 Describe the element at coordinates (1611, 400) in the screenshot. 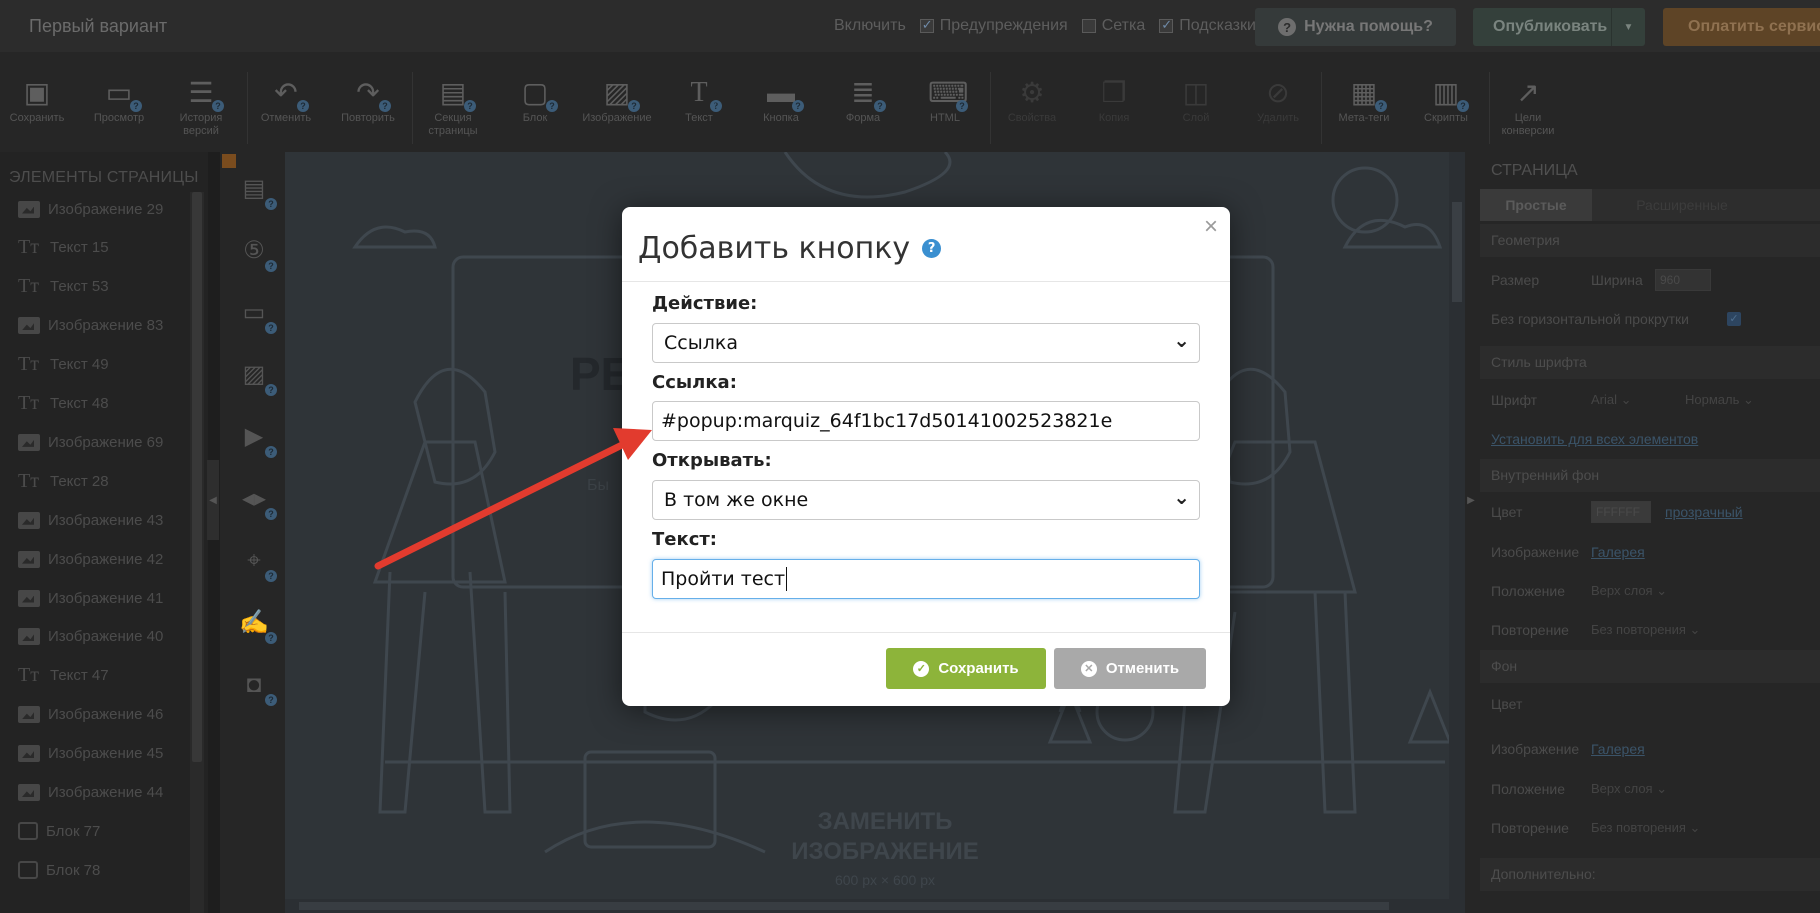

I see `font-select: Arial ⌄` at that location.